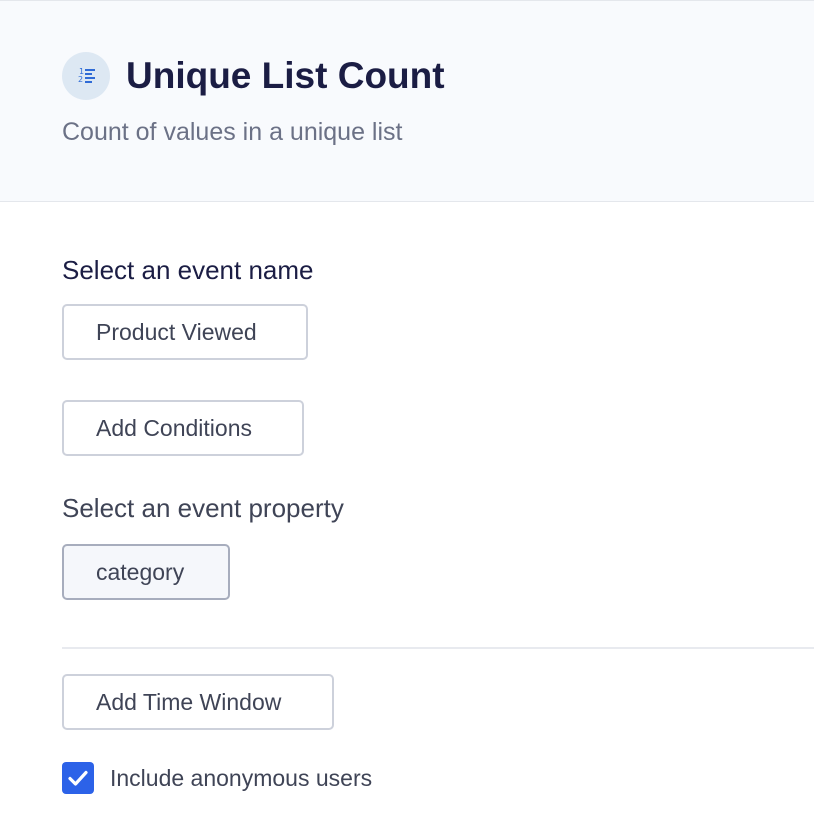 This screenshot has height=832, width=814. I want to click on page-subtitle: Count of values in a unique list, so click(232, 132).